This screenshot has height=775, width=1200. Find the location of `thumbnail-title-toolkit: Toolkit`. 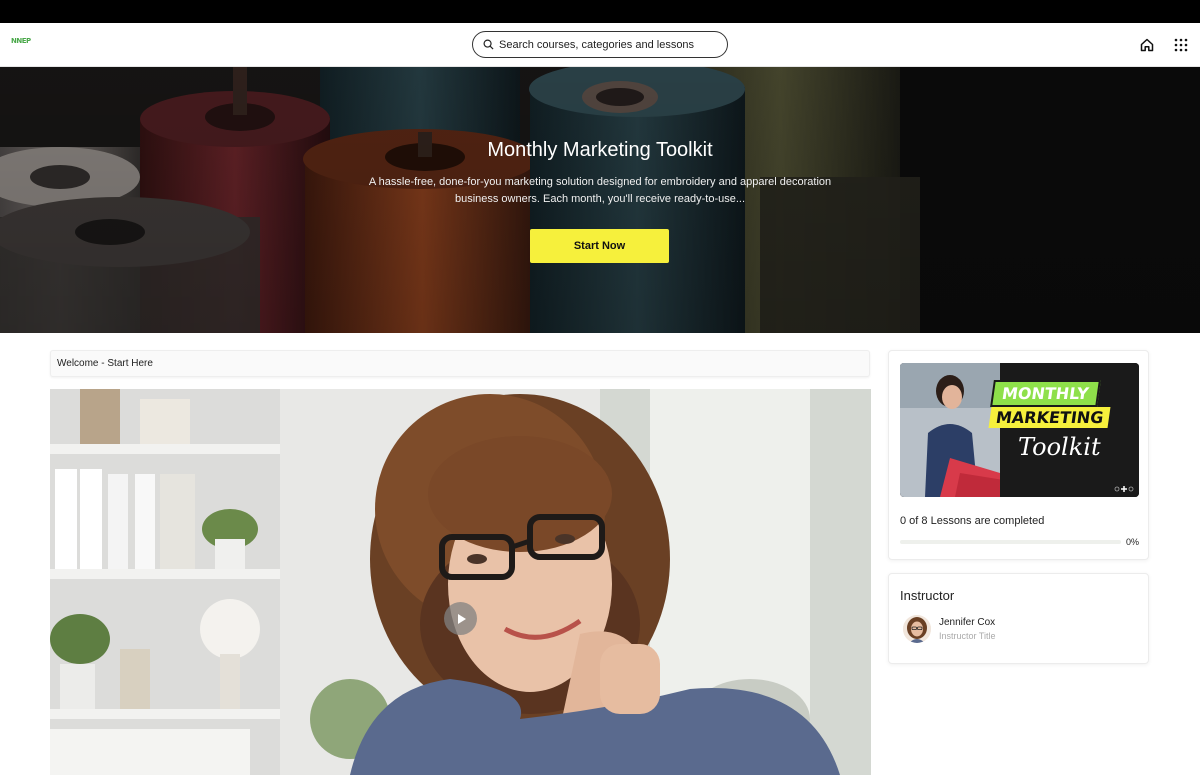

thumbnail-title-toolkit: Toolkit is located at coordinates (1059, 447).